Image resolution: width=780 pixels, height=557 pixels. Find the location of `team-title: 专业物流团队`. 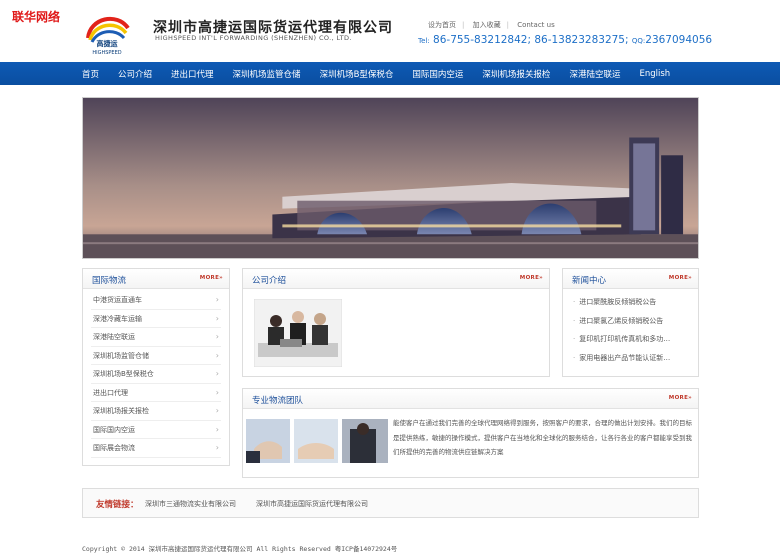

team-title: 专业物流团队 is located at coordinates (278, 401).